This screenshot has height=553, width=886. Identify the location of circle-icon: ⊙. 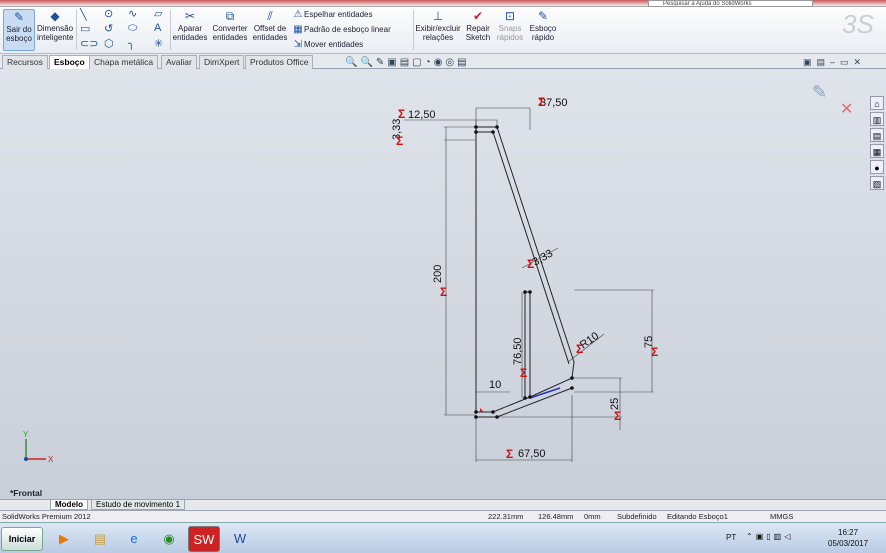
(108, 13).